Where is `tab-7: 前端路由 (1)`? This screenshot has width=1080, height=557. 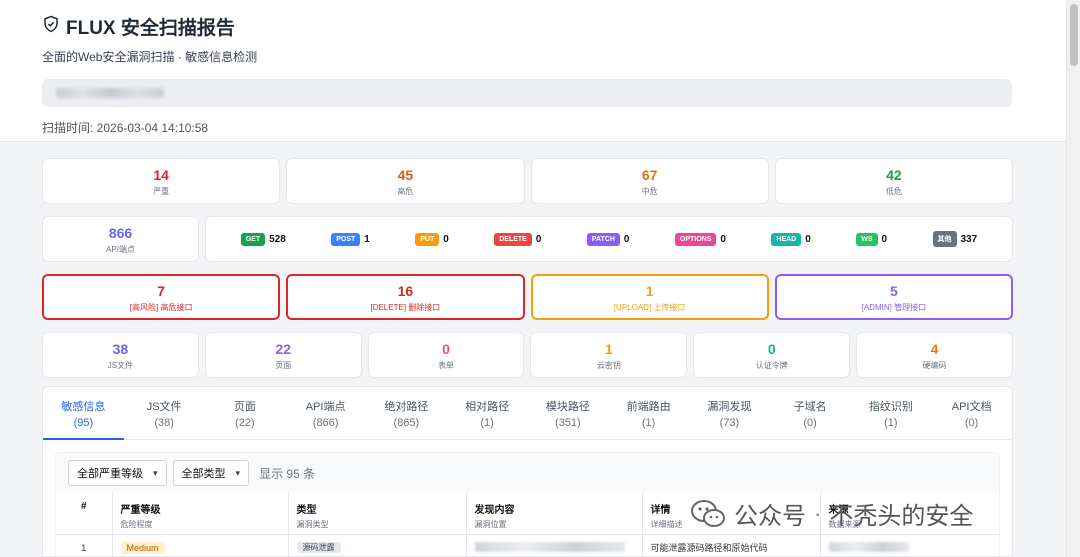
tab-7: 前端路由 (1) is located at coordinates (648, 413).